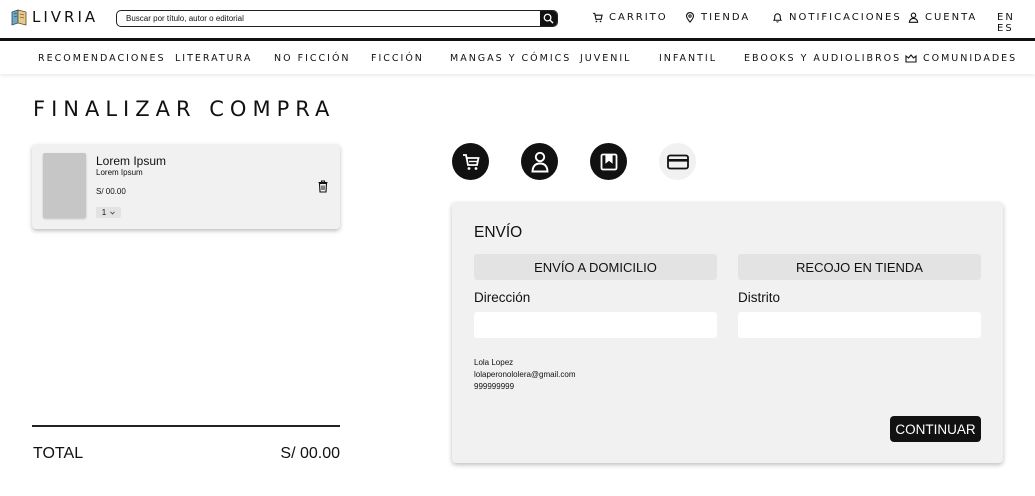  I want to click on item-price: S/ 00.00, so click(111, 191).